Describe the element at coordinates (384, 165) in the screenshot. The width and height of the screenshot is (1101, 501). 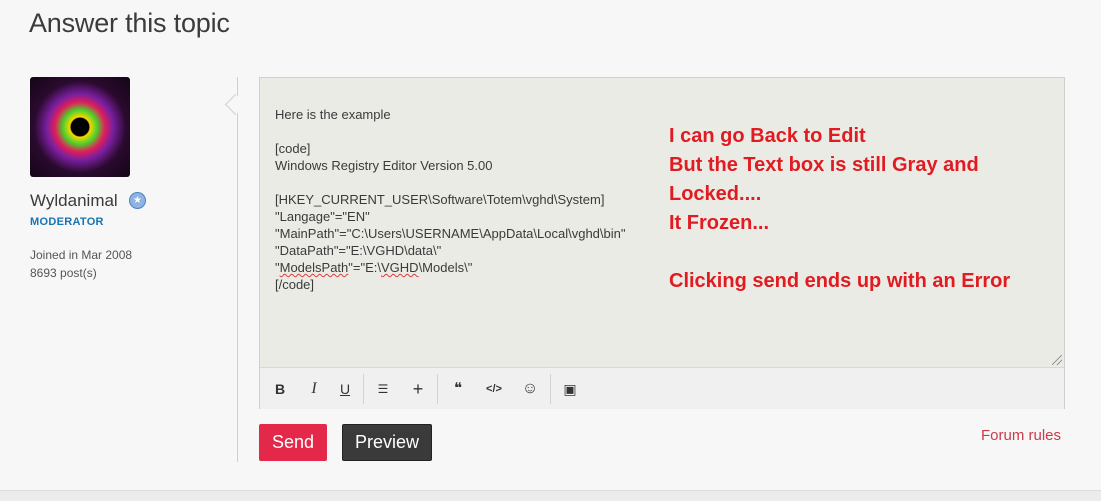
I see `text-line: Windows Registry Editor Version 5.00` at that location.